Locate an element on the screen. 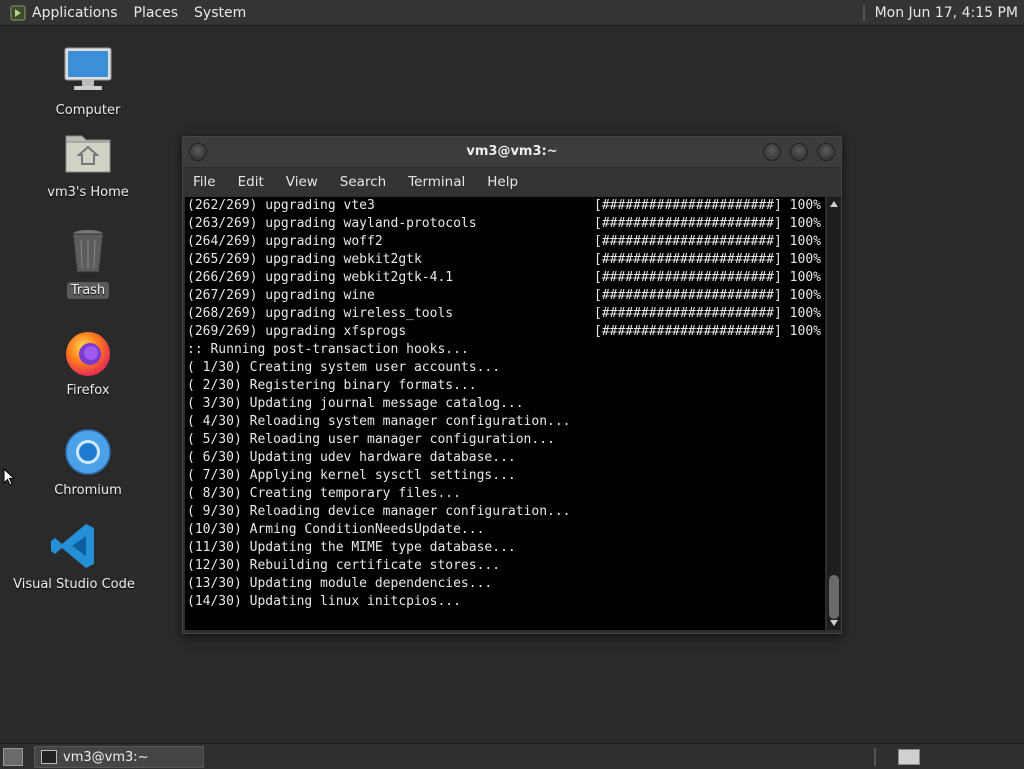 The height and width of the screenshot is (769, 1024). terminal-line-text: (265/269) upgrading webkit2gtk is located at coordinates (304, 259).